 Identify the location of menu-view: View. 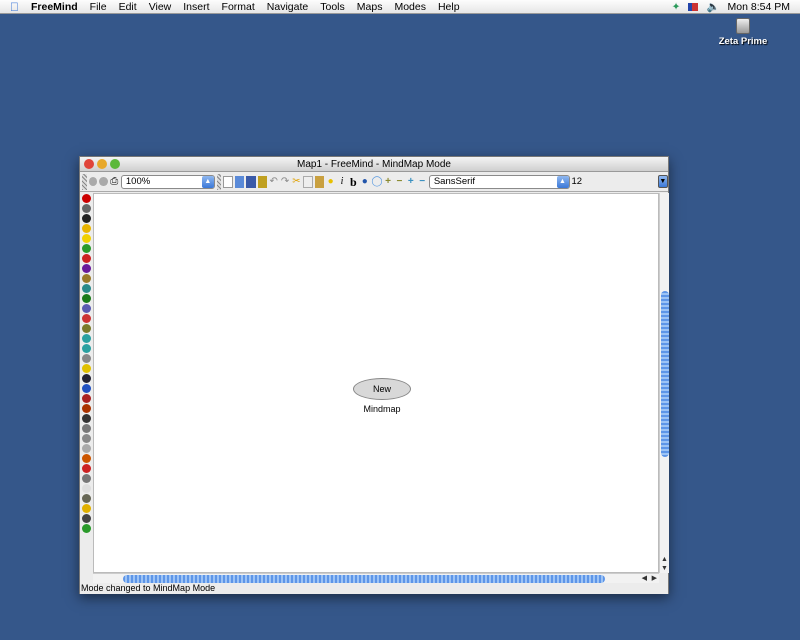
(160, 7).